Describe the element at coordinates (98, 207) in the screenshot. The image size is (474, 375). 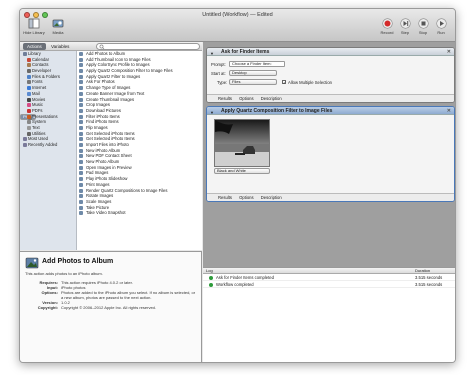
I see `action-list-label: Take Picture` at that location.